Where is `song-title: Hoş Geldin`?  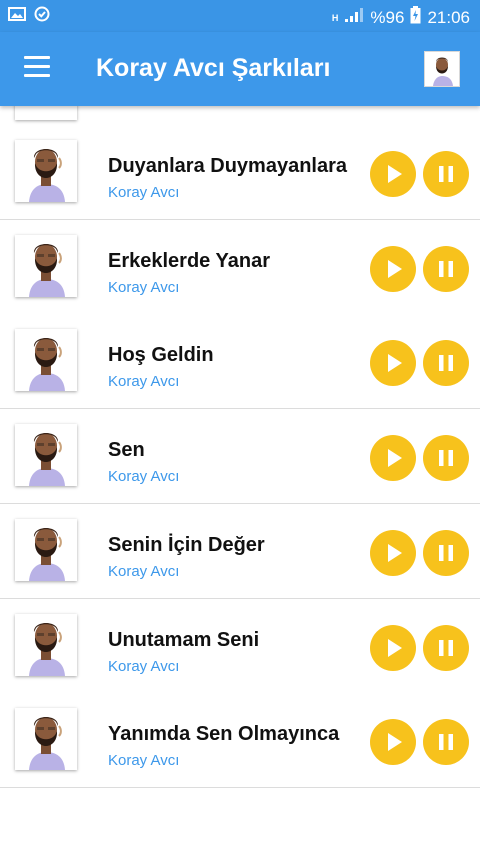 song-title: Hoş Geldin is located at coordinates (161, 355).